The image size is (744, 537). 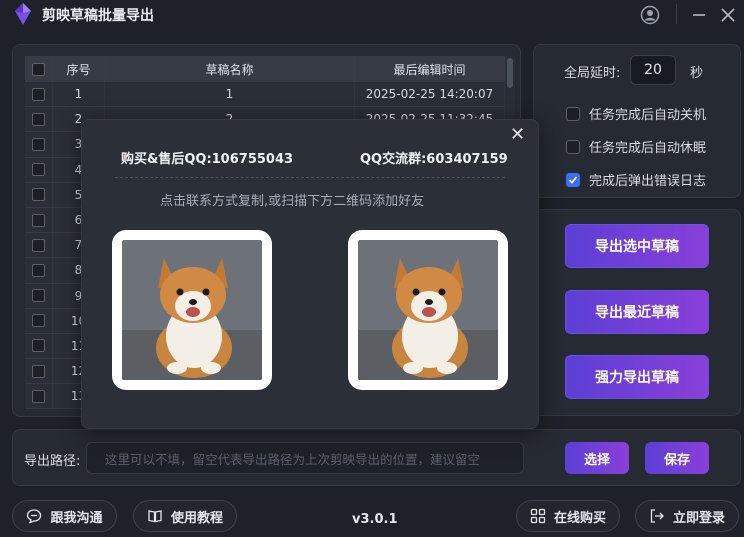 What do you see at coordinates (650, 15) in the screenshot?
I see `user-avatar-icon` at bounding box center [650, 15].